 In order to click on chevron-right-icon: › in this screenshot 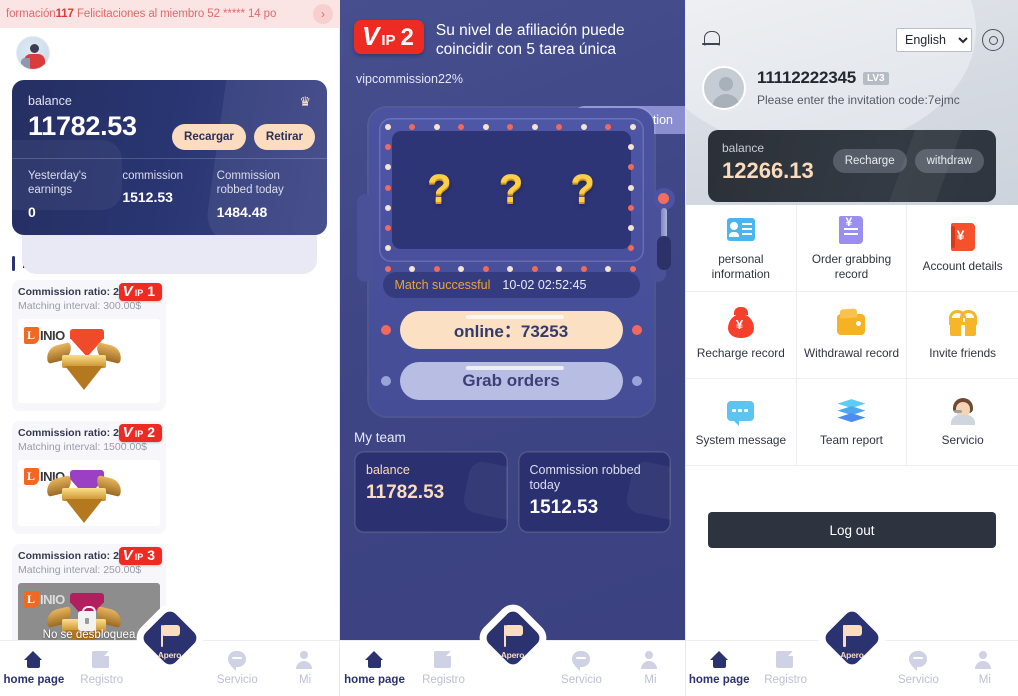, I will do `click(323, 14)`.